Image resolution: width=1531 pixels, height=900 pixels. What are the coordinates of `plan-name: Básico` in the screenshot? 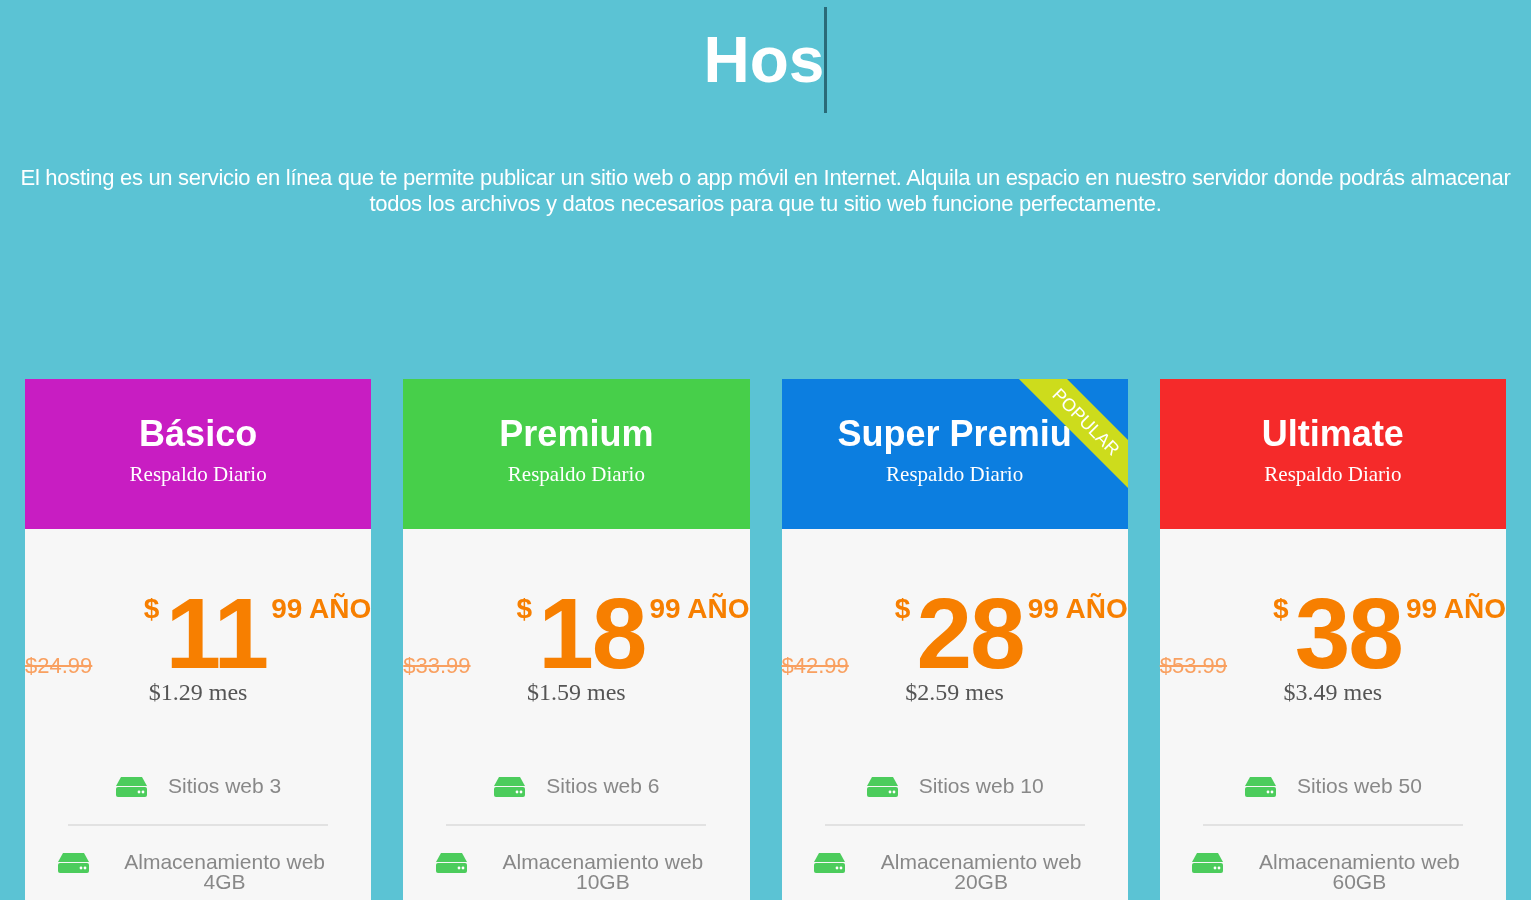 It's located at (198, 434).